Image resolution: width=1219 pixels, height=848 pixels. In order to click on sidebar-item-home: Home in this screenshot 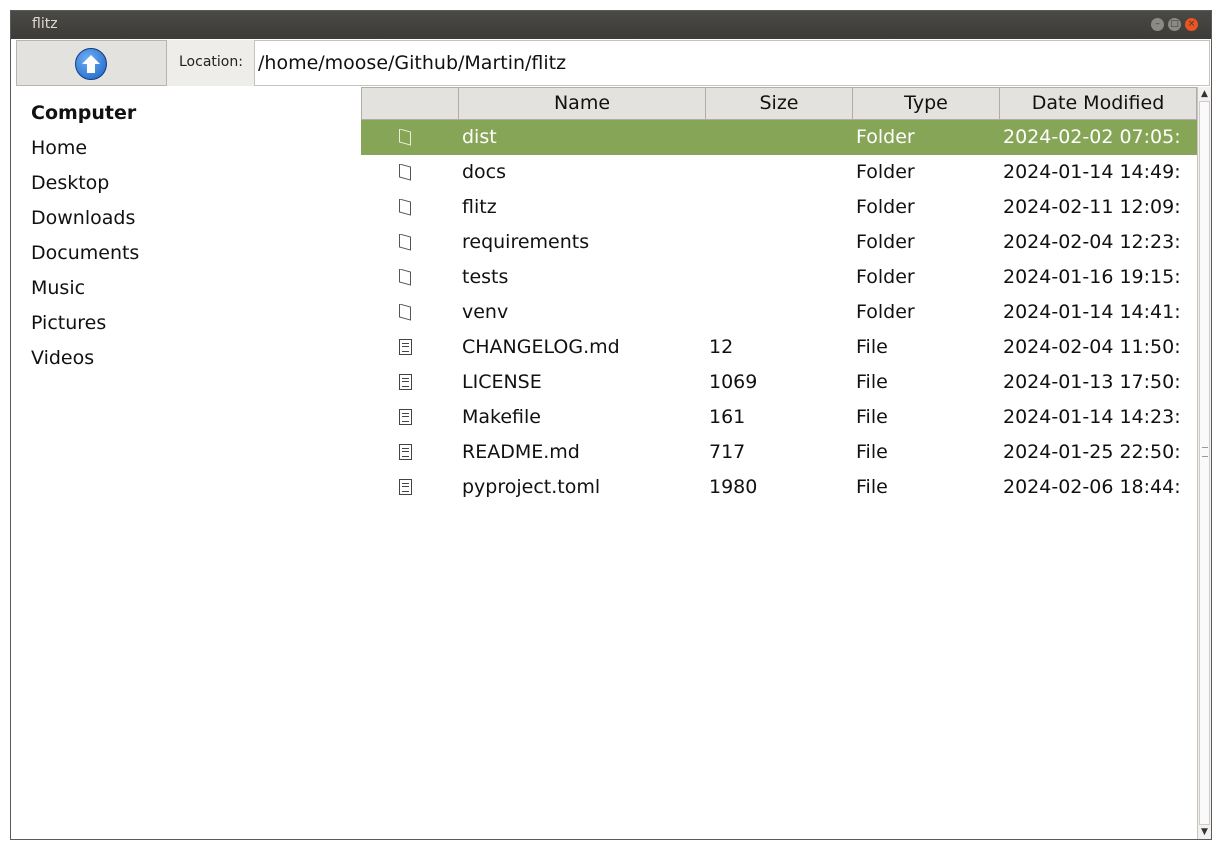, I will do `click(59, 148)`.